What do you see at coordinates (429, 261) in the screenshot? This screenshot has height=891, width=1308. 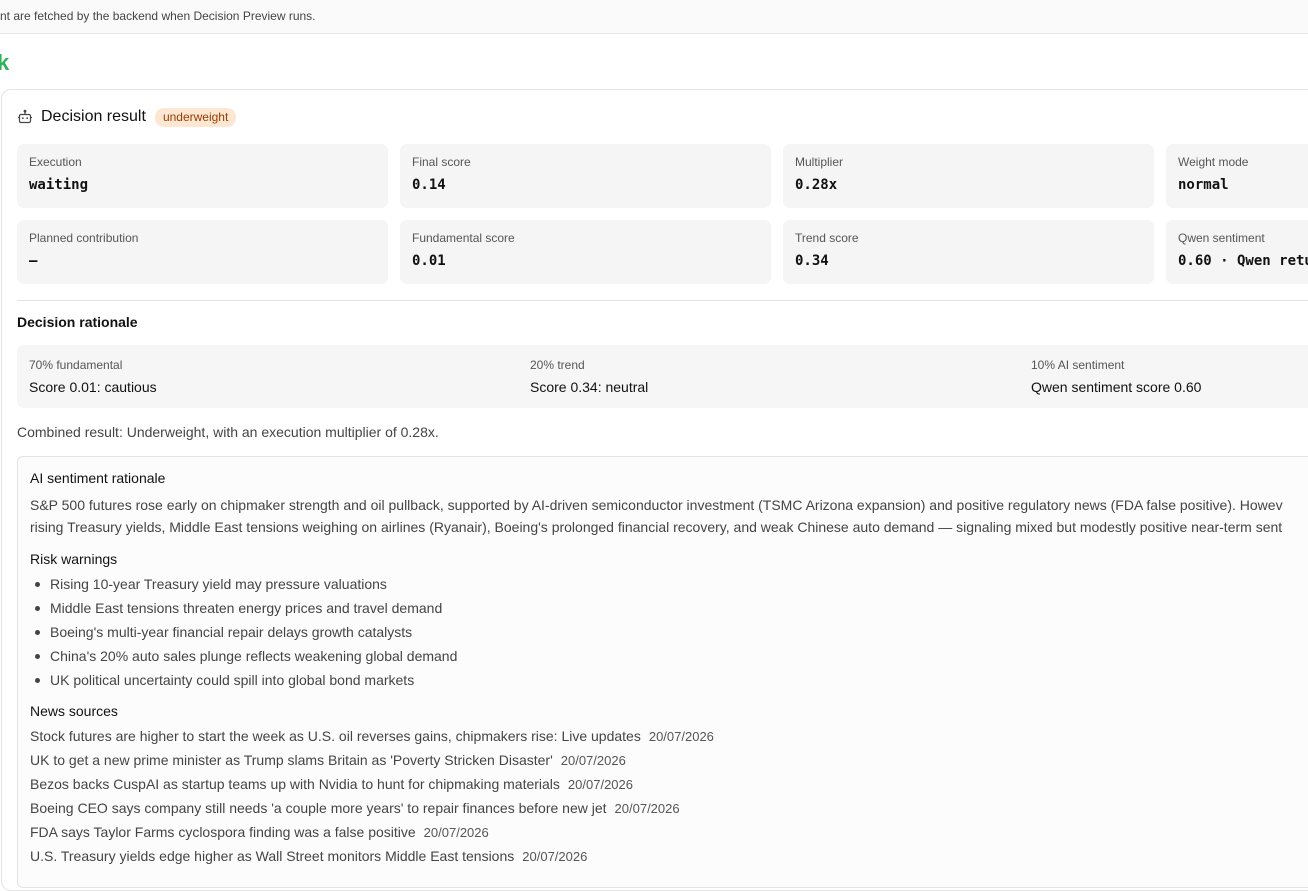 I see `metric-value: 0.01` at bounding box center [429, 261].